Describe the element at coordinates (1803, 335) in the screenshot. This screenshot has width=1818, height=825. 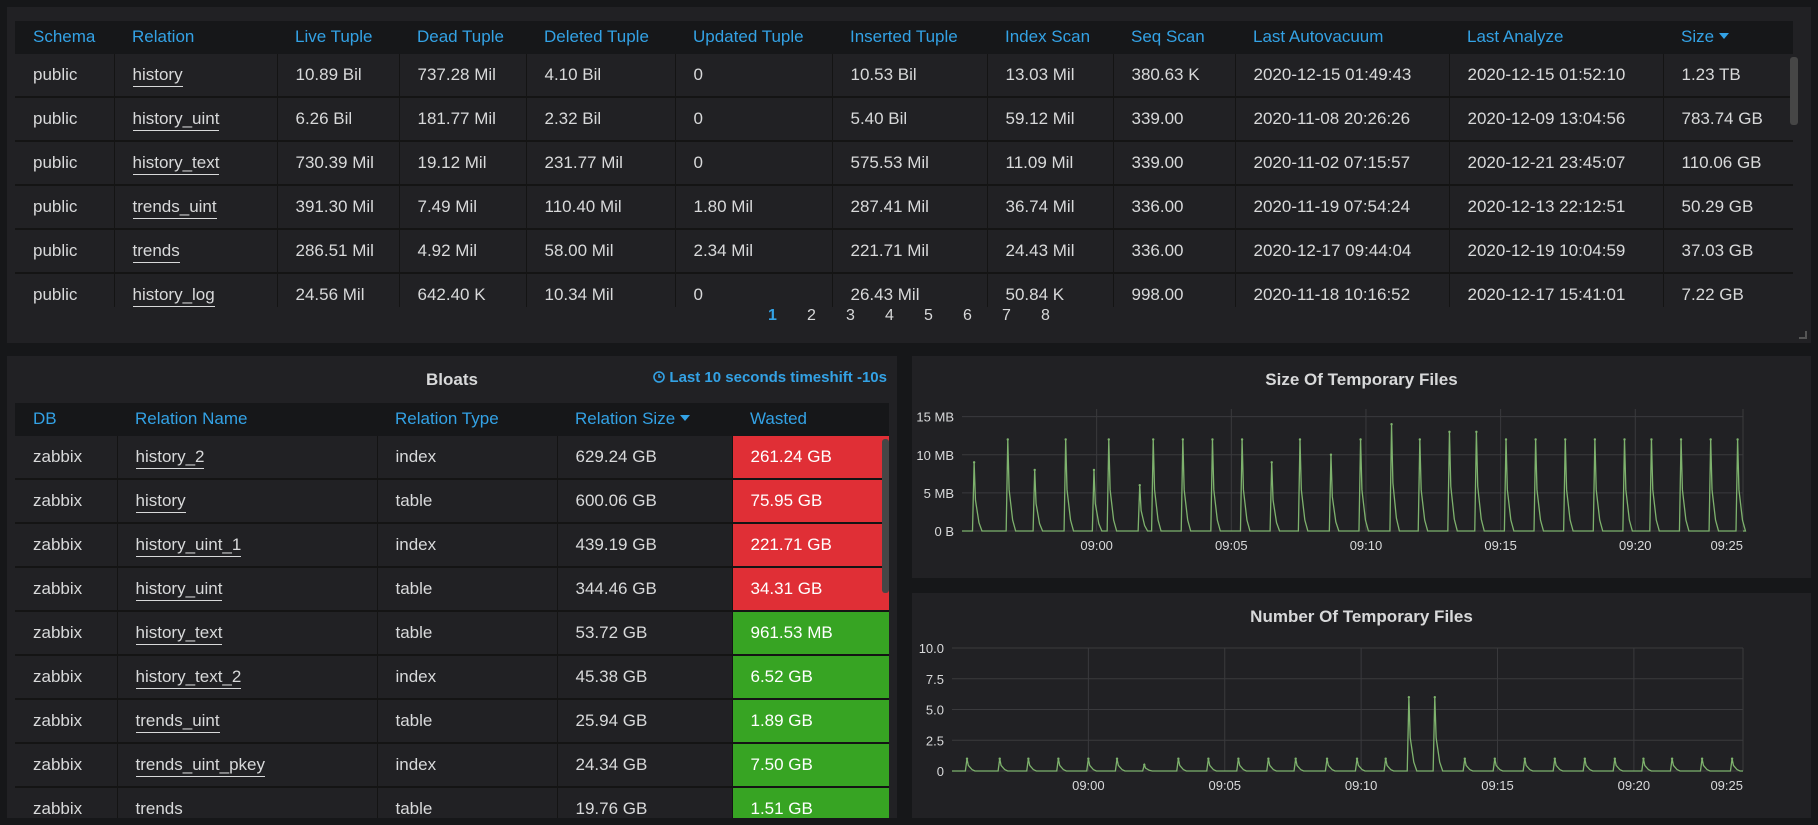
I see `resize-handle` at that location.